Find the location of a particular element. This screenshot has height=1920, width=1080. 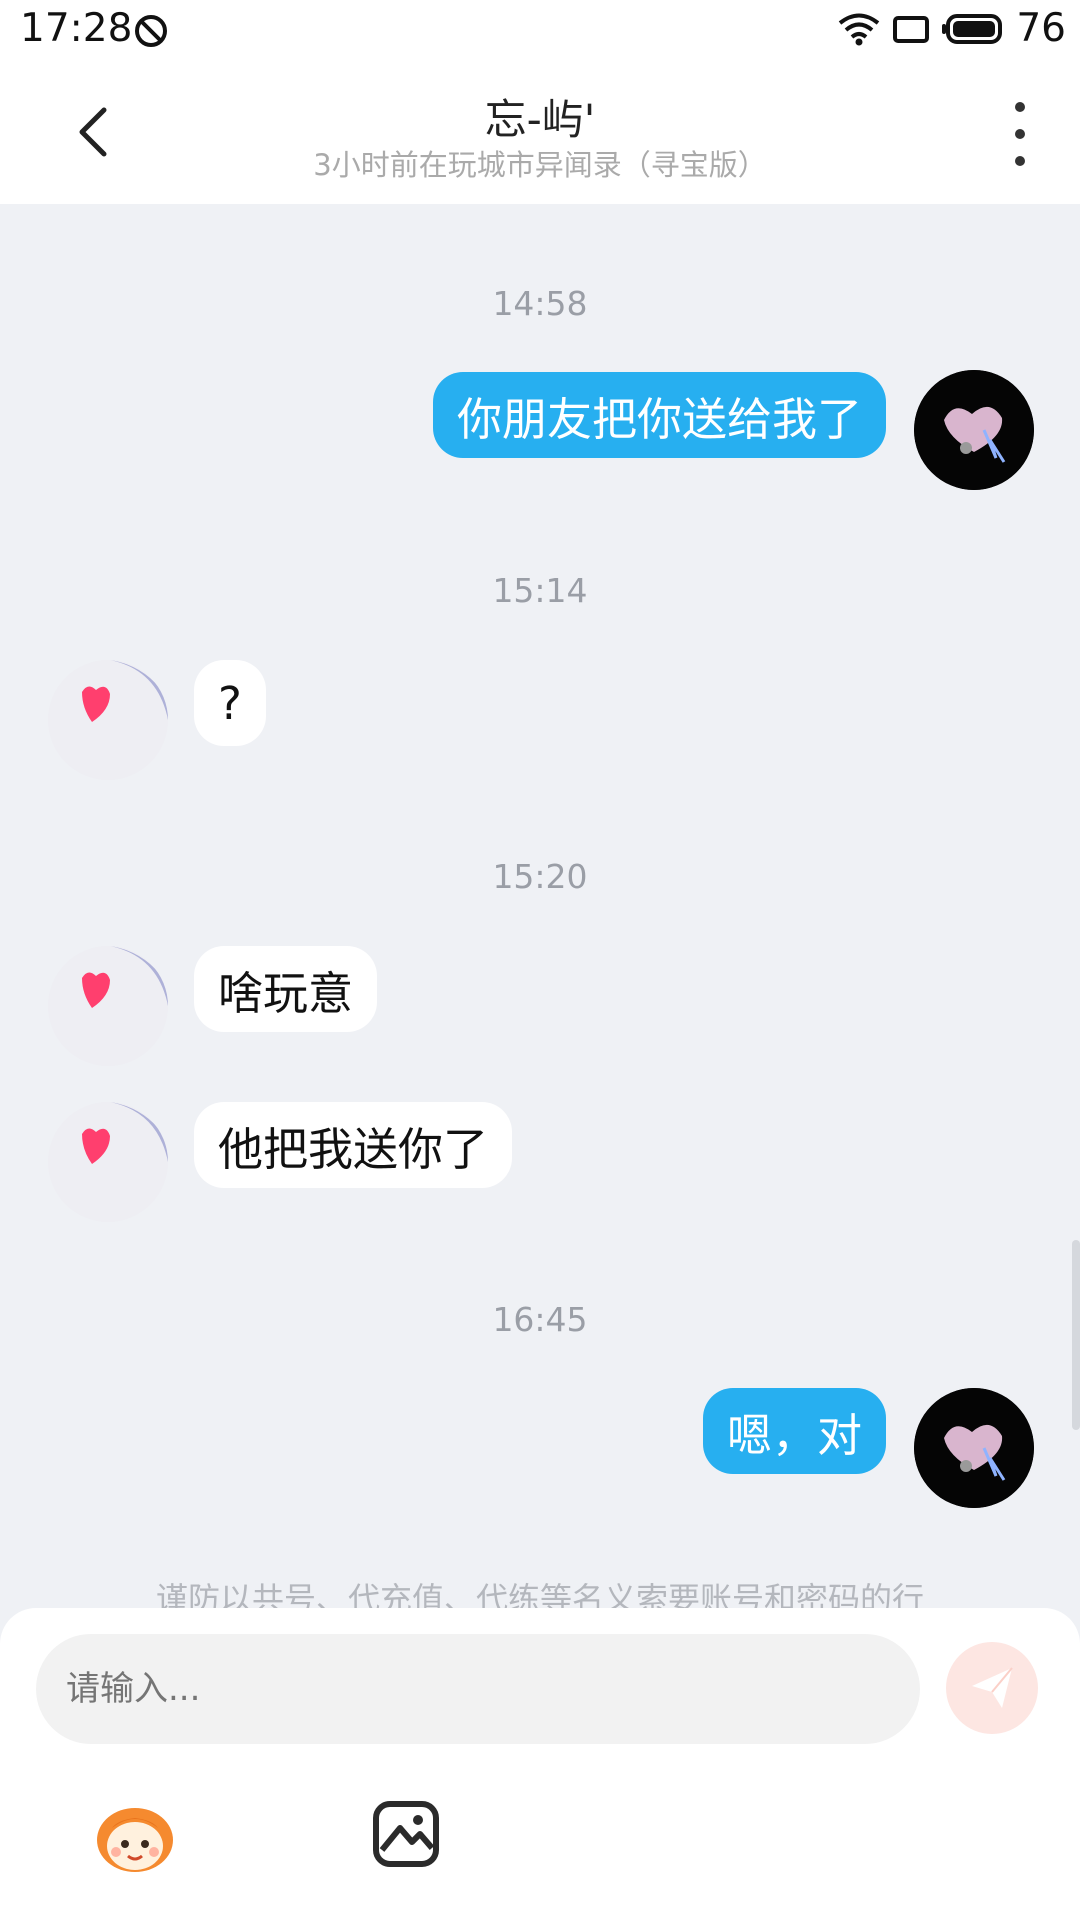

message-timestamp: 15:20 is located at coordinates (540, 876).